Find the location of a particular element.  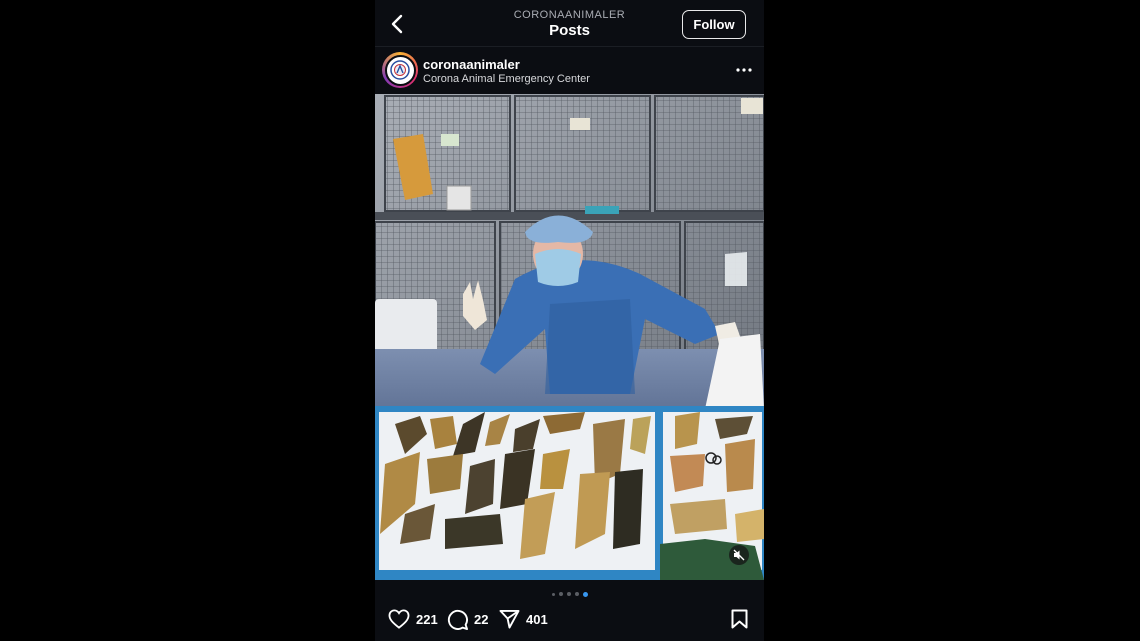

paper-plane-icon is located at coordinates (509, 619).